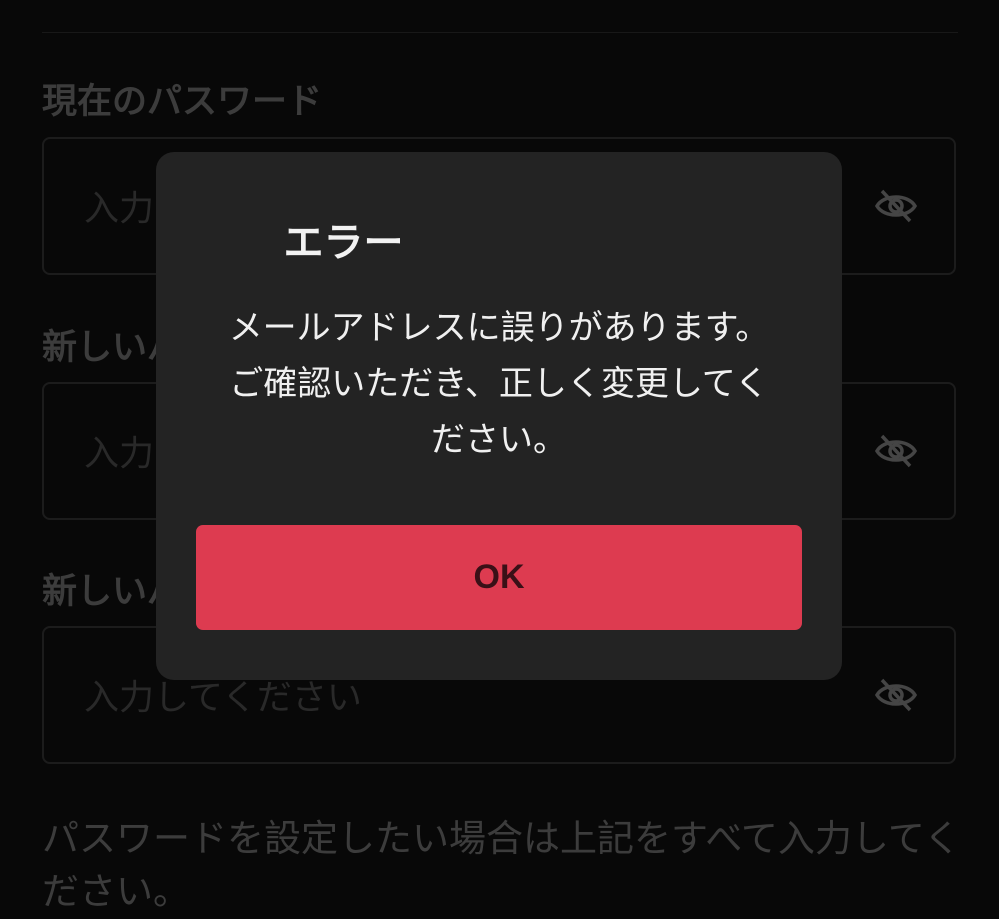 Image resolution: width=999 pixels, height=919 pixels. I want to click on dialog-title: エラー, so click(343, 243).